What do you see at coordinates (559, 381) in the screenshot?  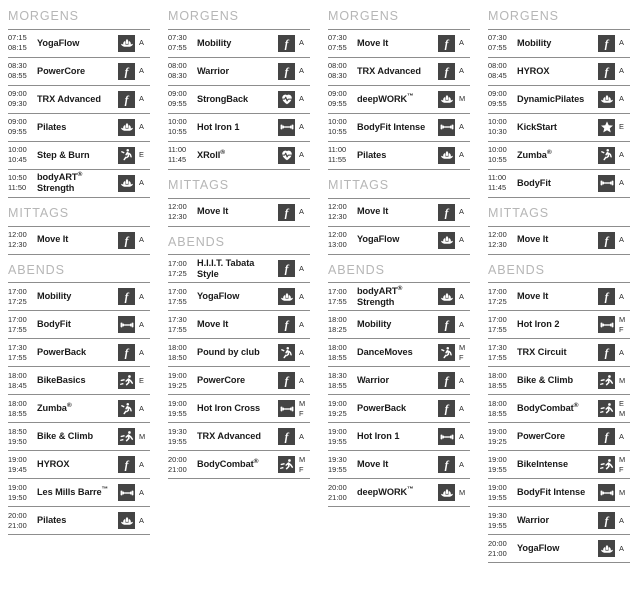 I see `class-row: 18:00 18:55 Bike & Climb M` at bounding box center [559, 381].